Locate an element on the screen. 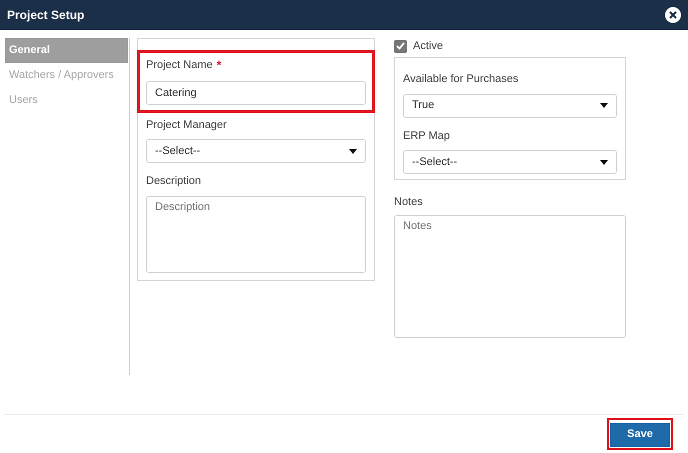  check-icon is located at coordinates (400, 46).